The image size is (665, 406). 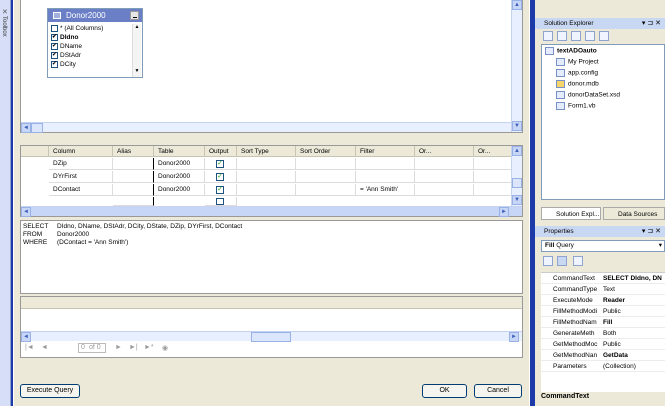 What do you see at coordinates (90, 55) in the screenshot?
I see `column-item: ✔ DStAdr` at bounding box center [90, 55].